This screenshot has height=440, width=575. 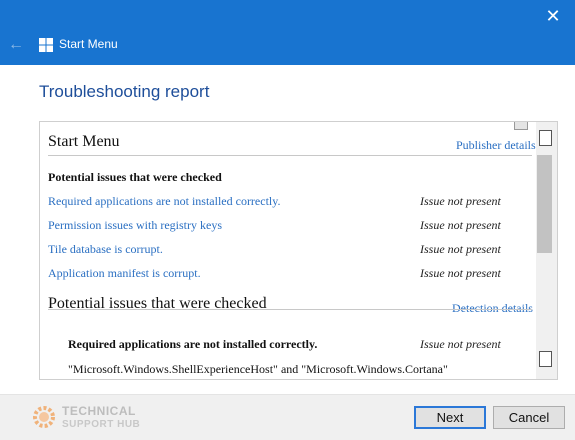 I want to click on issue-link: Application manifest is corrupt., so click(x=124, y=273).